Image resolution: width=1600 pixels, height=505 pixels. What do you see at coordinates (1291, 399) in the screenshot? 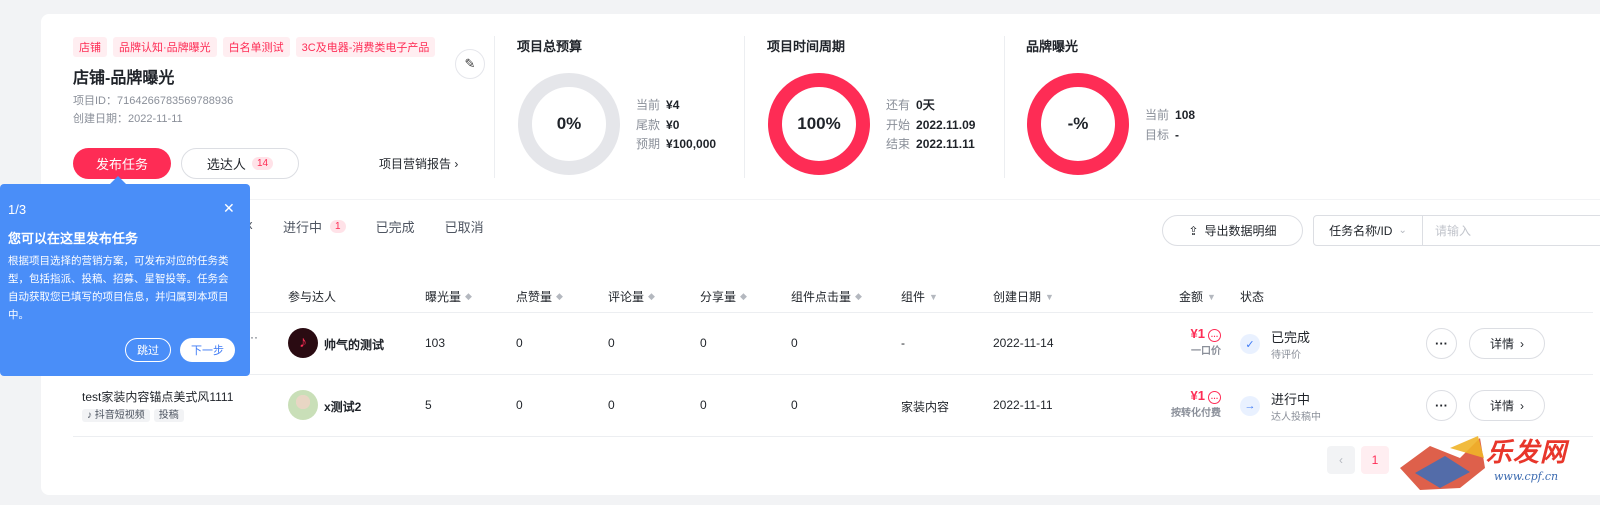
I see `status-text: 进行中` at bounding box center [1291, 399].